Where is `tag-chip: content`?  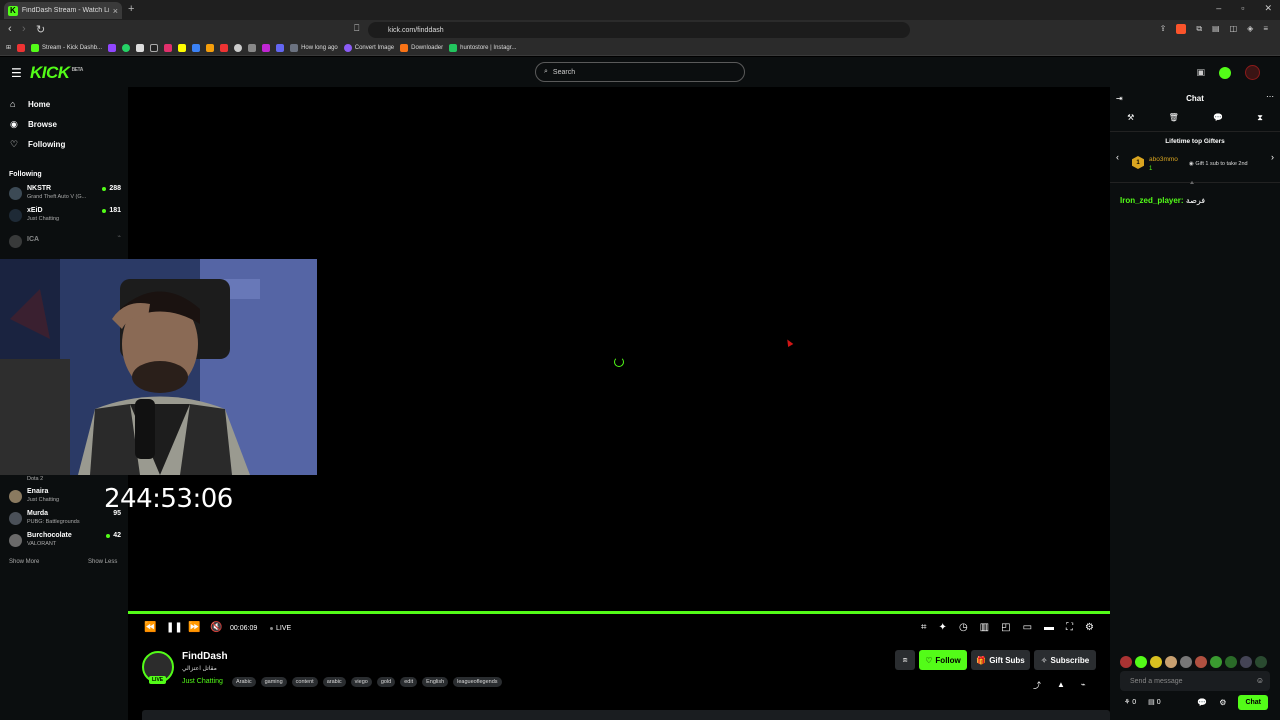 tag-chip: content is located at coordinates (304, 682).